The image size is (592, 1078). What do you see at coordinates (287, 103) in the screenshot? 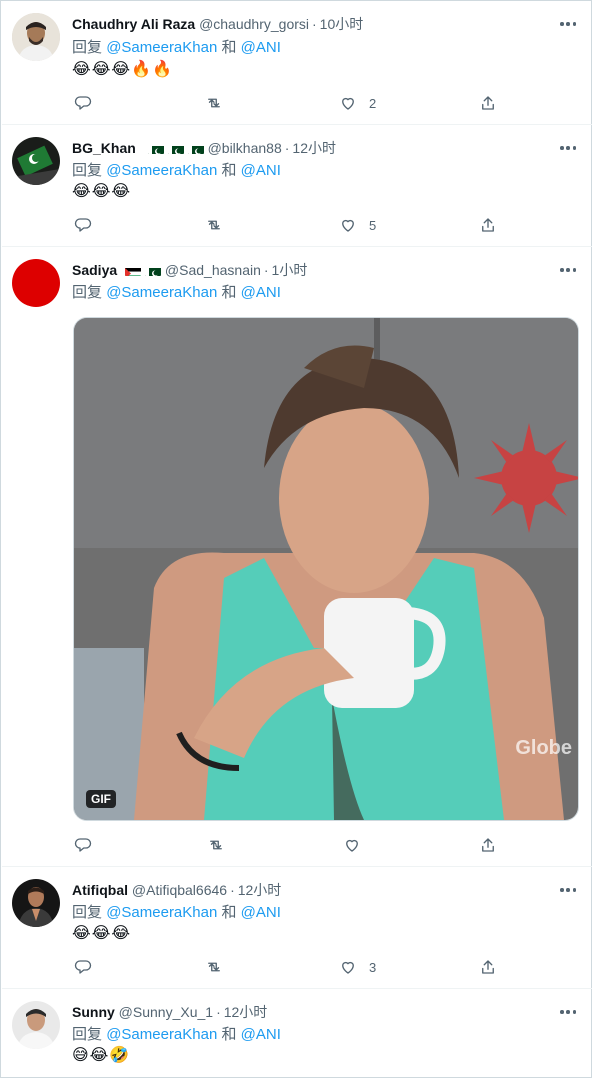
I see `action-bar: 2` at bounding box center [287, 103].